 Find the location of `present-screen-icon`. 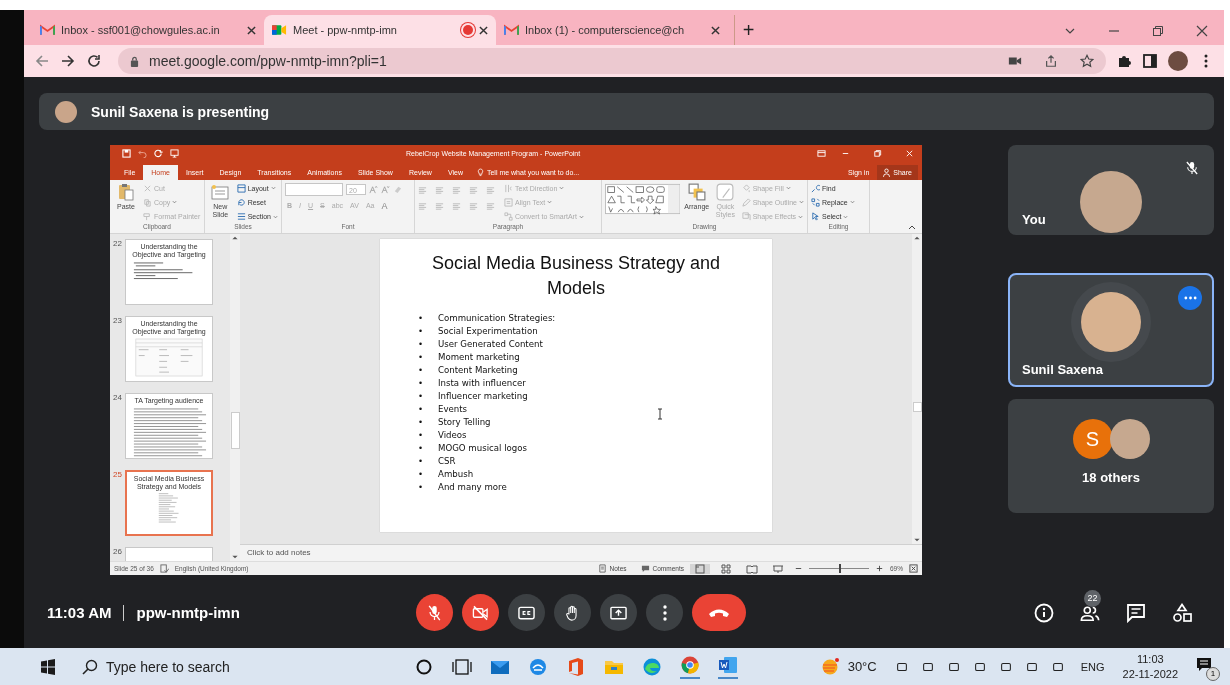

present-screen-icon is located at coordinates (619, 612).